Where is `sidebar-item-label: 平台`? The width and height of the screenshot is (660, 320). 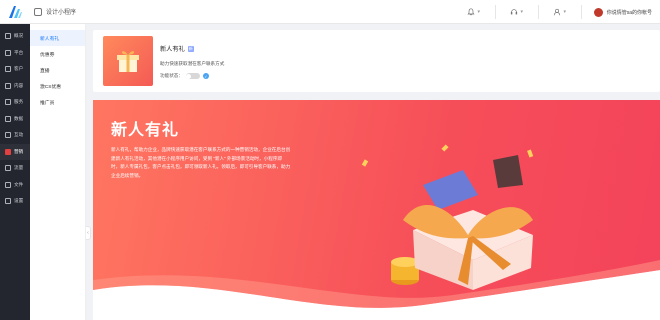 sidebar-item-label: 平台 is located at coordinates (19, 52).